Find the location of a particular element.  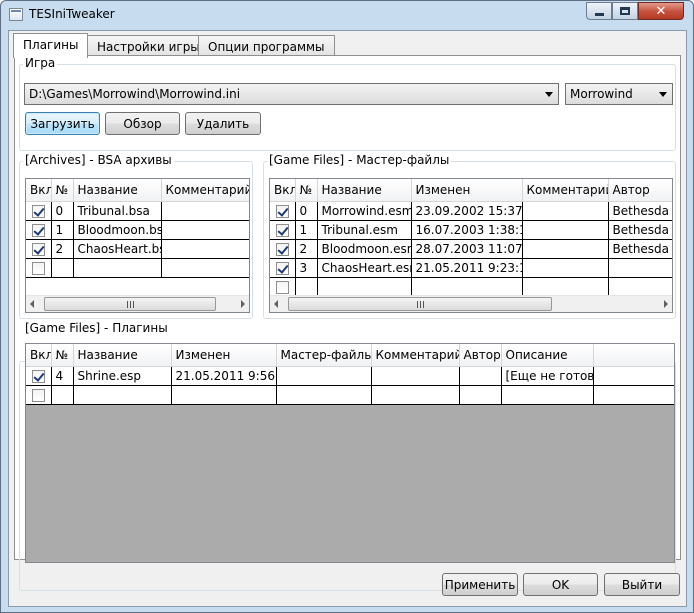

col-header-description: Описание is located at coordinates (547, 355).